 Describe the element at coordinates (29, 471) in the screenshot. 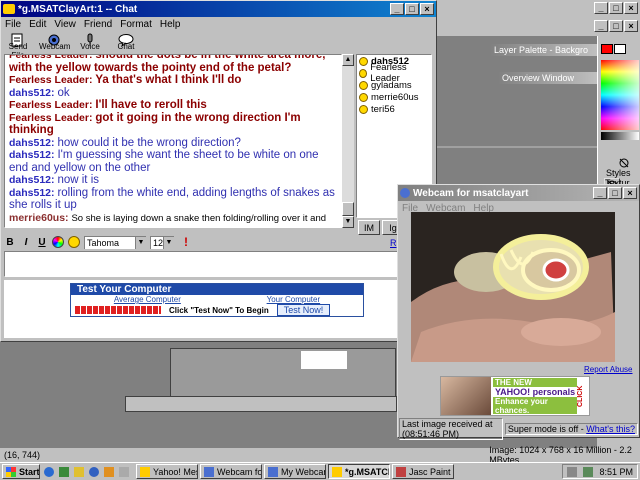

I see `start-label: Start` at that location.